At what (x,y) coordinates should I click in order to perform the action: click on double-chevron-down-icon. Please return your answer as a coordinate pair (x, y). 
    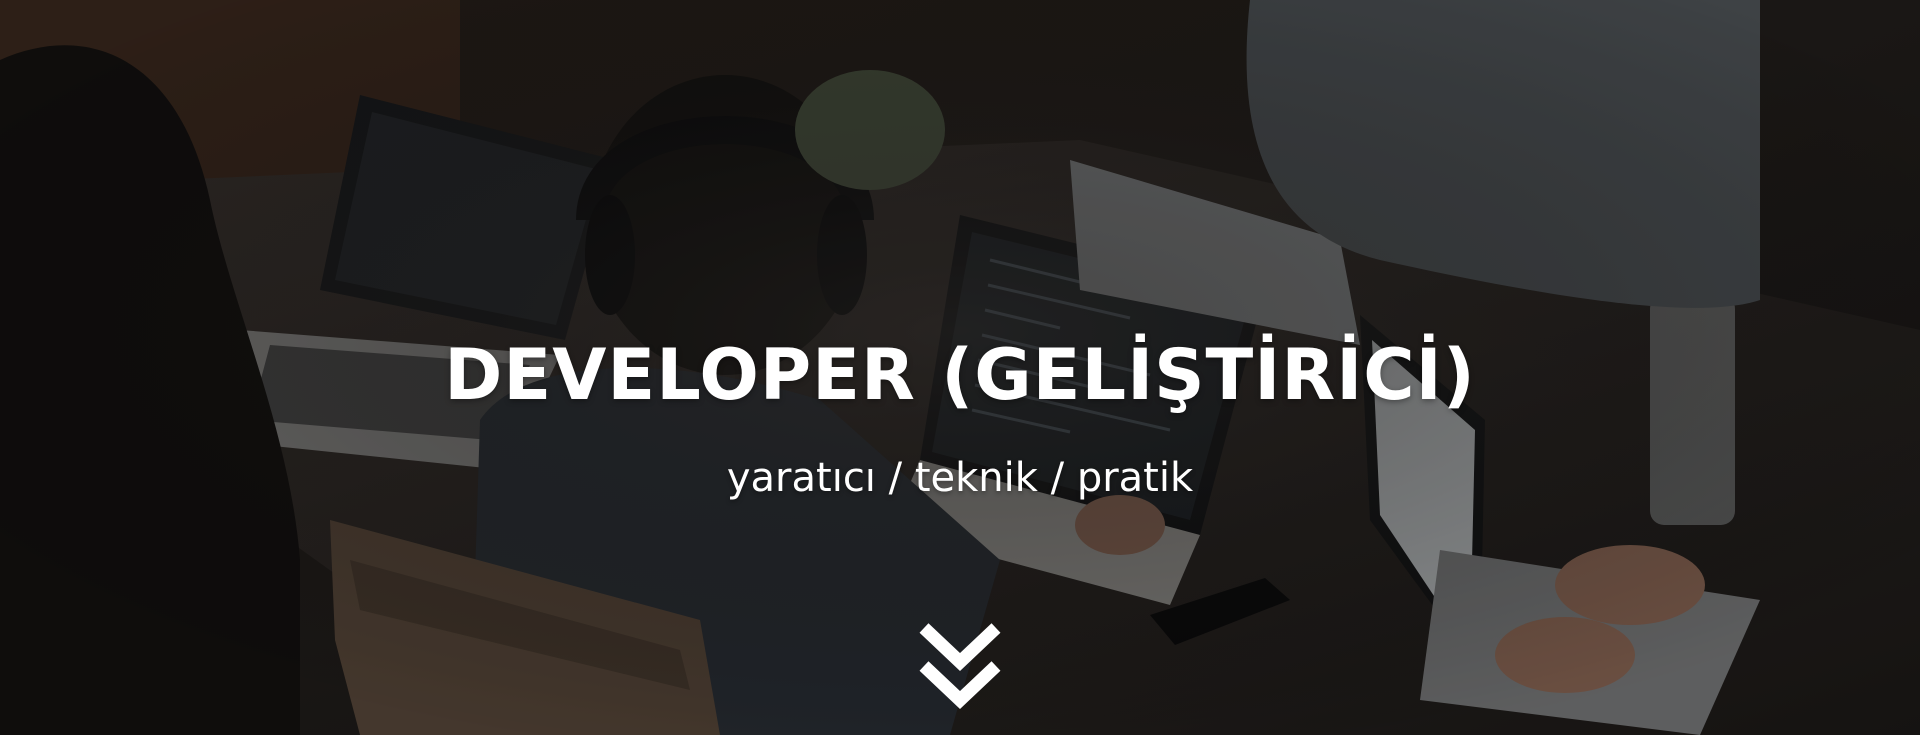
    Looking at the image, I should click on (960, 666).